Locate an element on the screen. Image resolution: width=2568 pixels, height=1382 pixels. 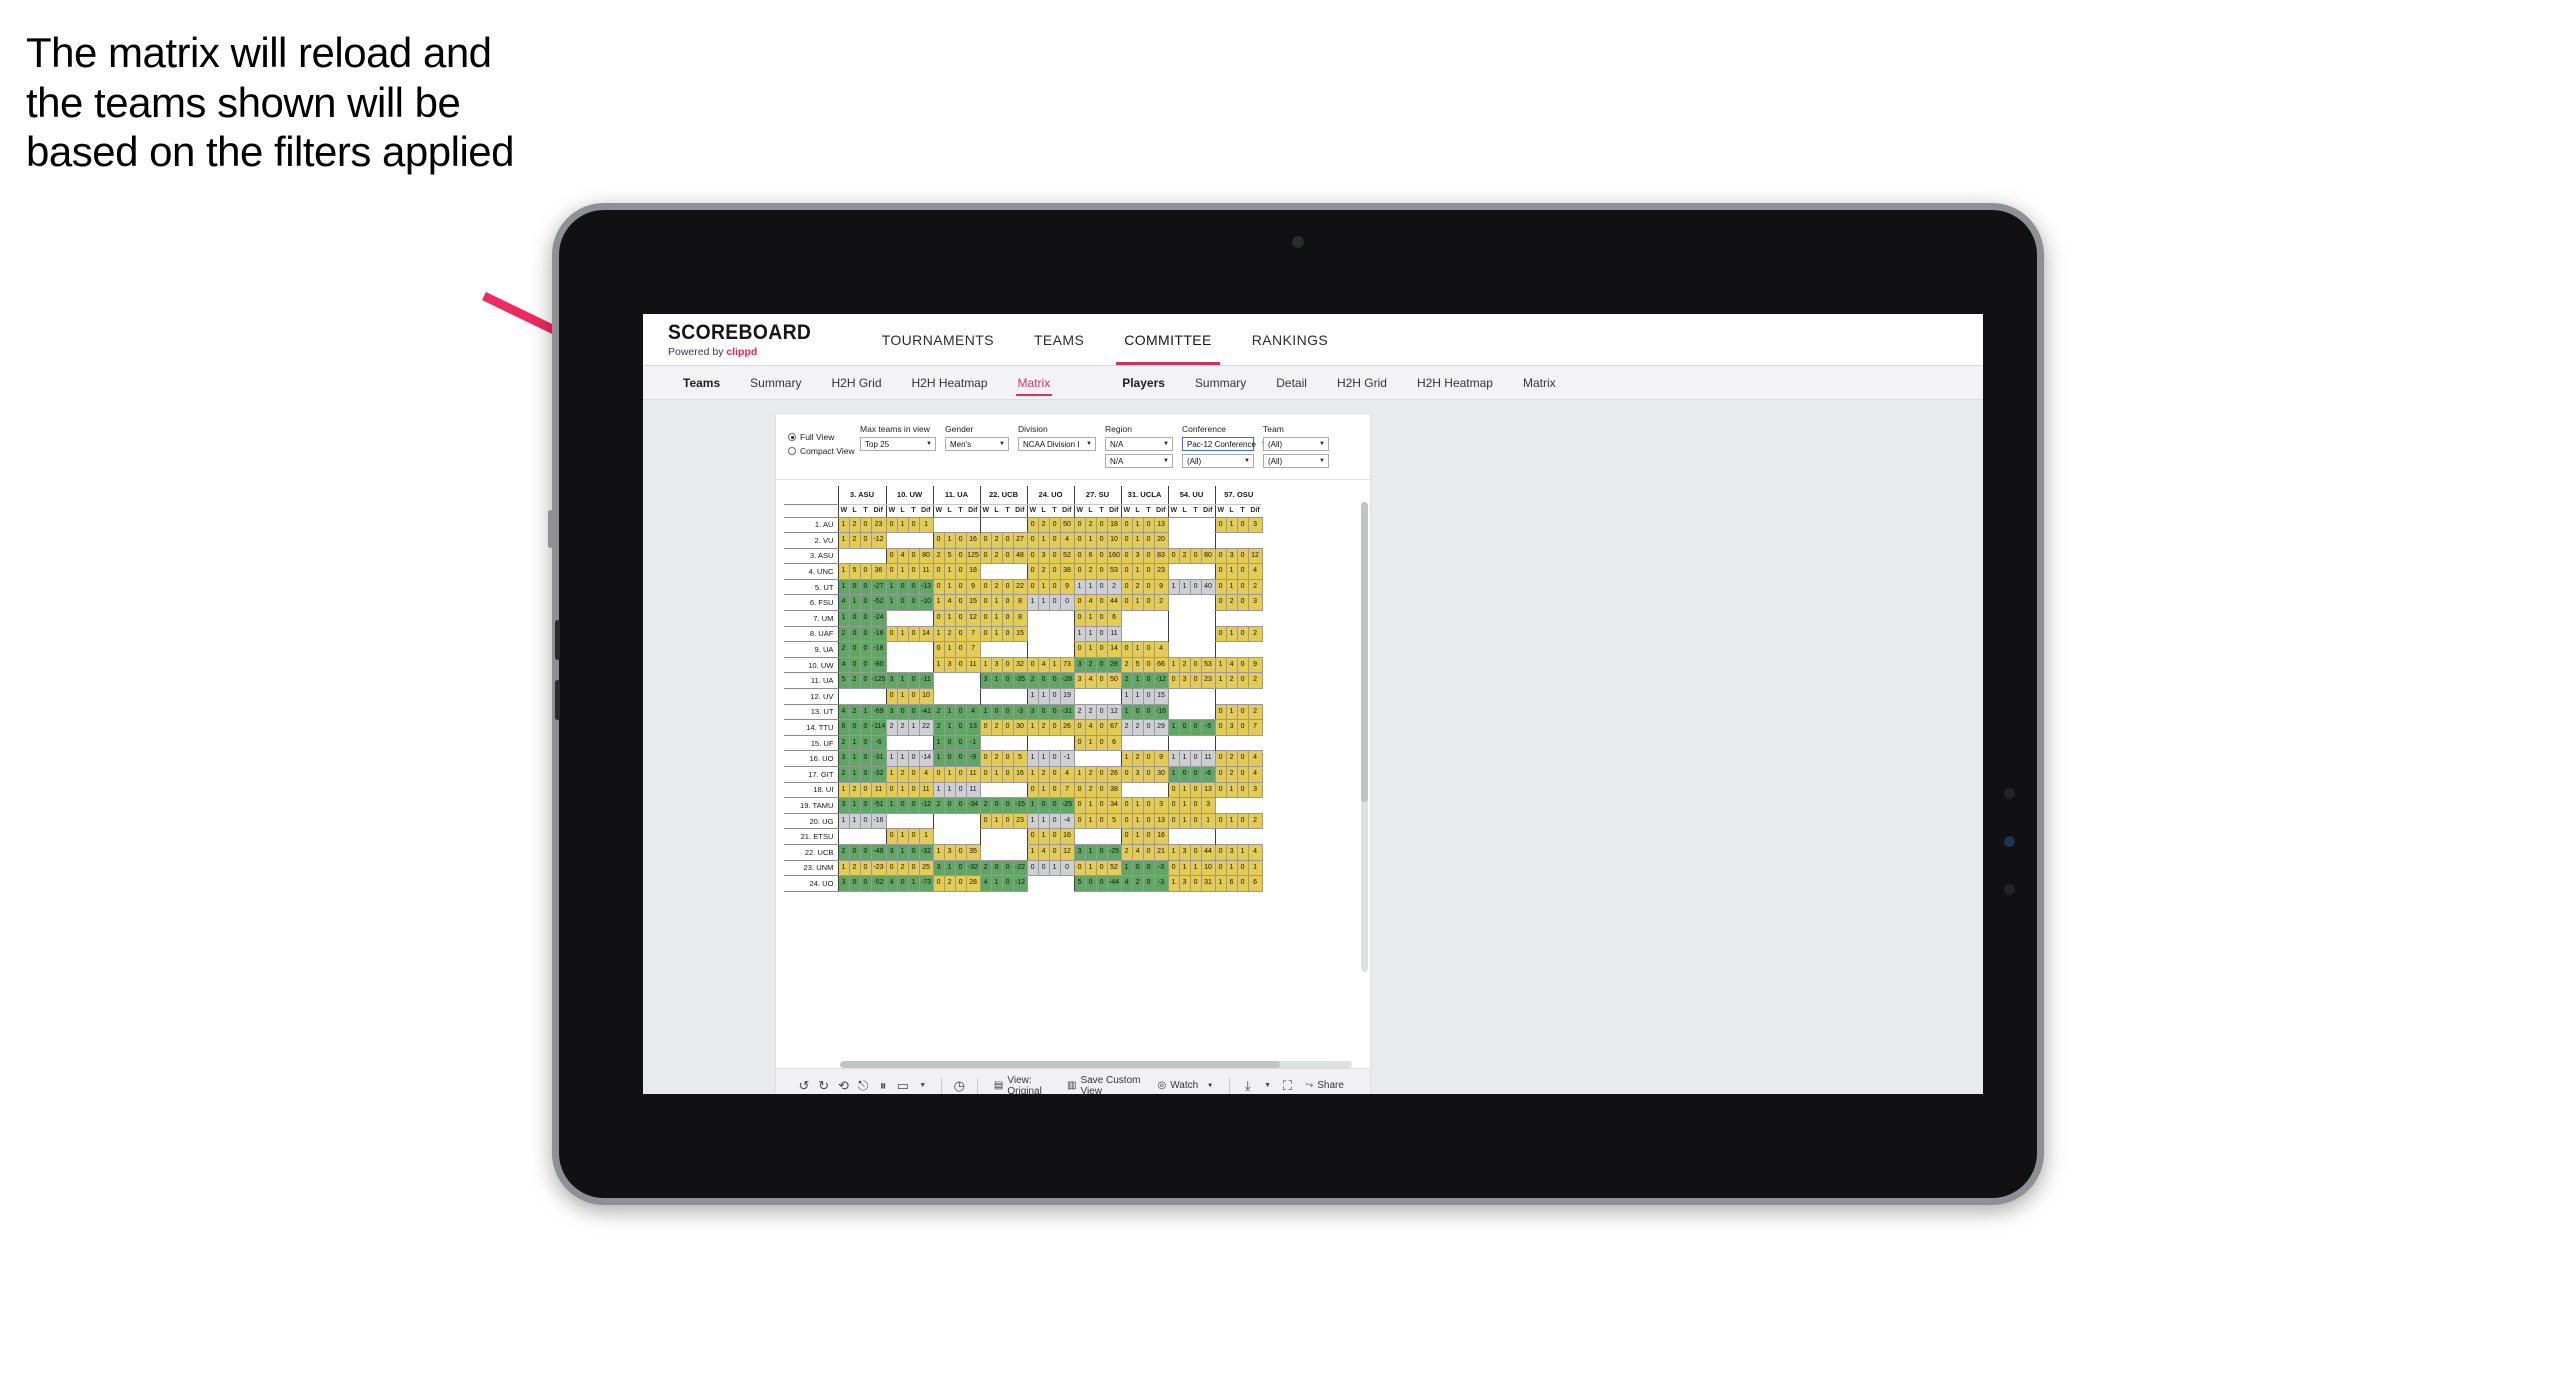
matrix-cell: -1 is located at coordinates (1067, 758).